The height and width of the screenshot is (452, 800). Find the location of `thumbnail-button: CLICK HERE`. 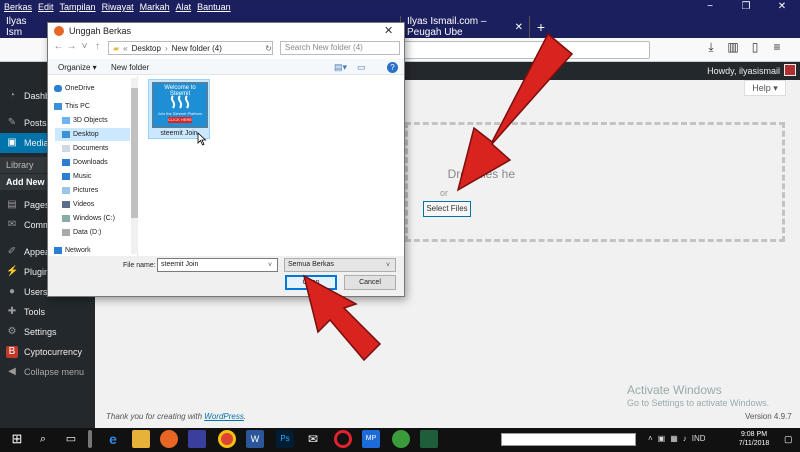

thumbnail-button: CLICK HERE is located at coordinates (180, 120).